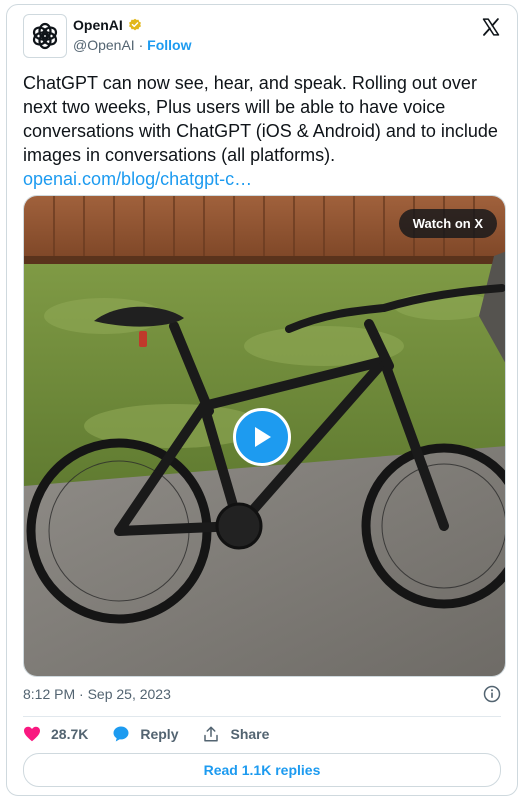  What do you see at coordinates (70, 734) in the screenshot?
I see `like-count: 28.7K` at bounding box center [70, 734].